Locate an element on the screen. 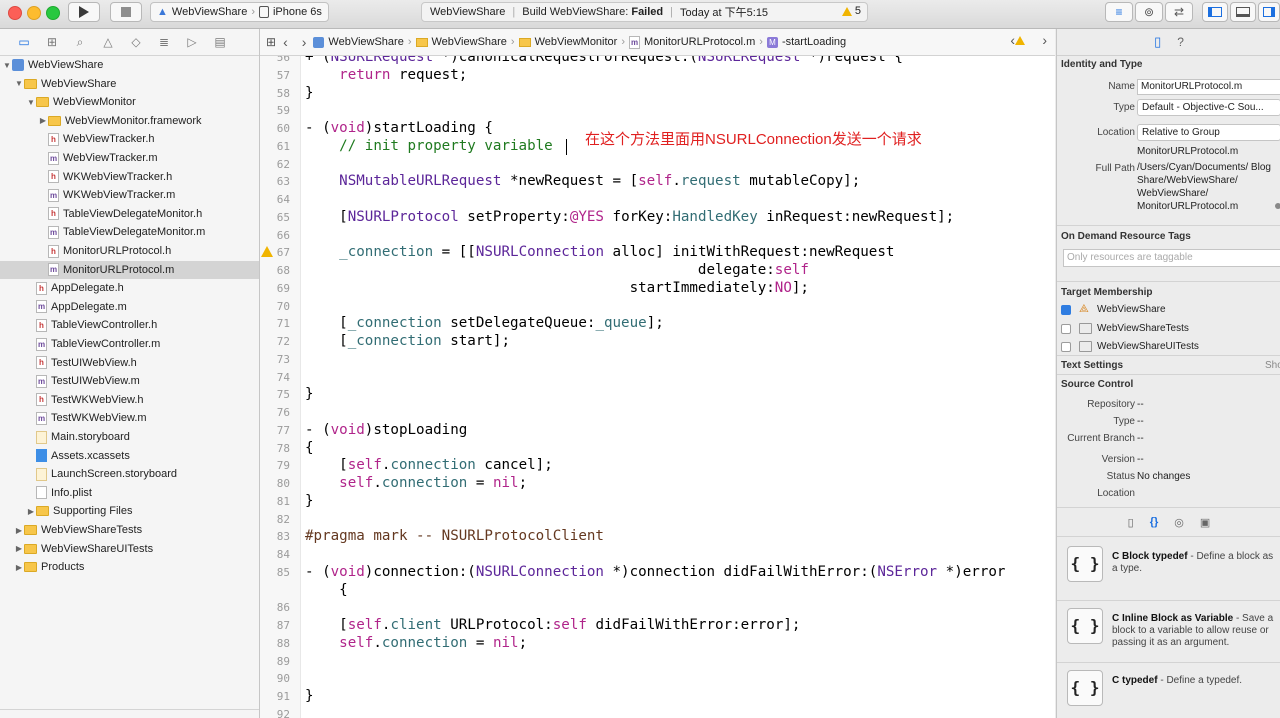 The image size is (1280, 718). symbol-icon: ⊞ is located at coordinates (52, 42).